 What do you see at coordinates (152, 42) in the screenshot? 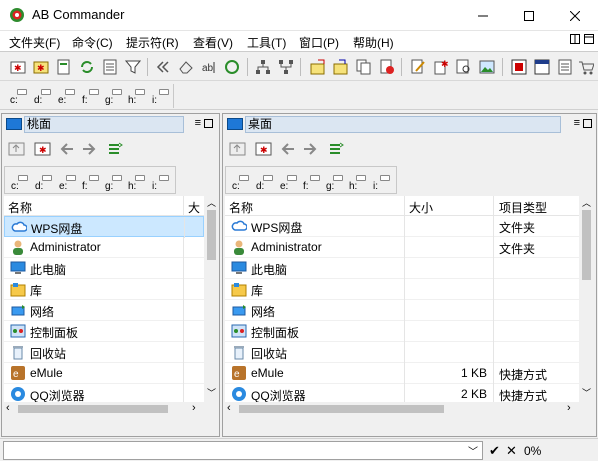
I see `menu-prompt: 提示符(R)` at bounding box center [152, 42].